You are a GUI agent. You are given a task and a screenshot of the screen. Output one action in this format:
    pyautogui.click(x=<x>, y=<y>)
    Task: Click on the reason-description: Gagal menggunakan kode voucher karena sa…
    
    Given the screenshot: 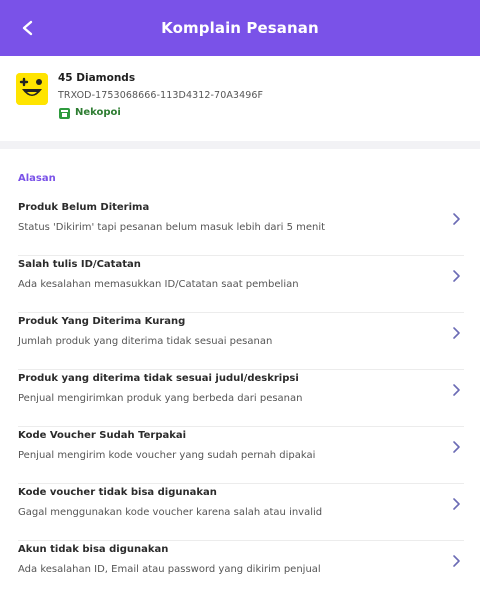 What is the action you would take?
    pyautogui.click(x=170, y=512)
    